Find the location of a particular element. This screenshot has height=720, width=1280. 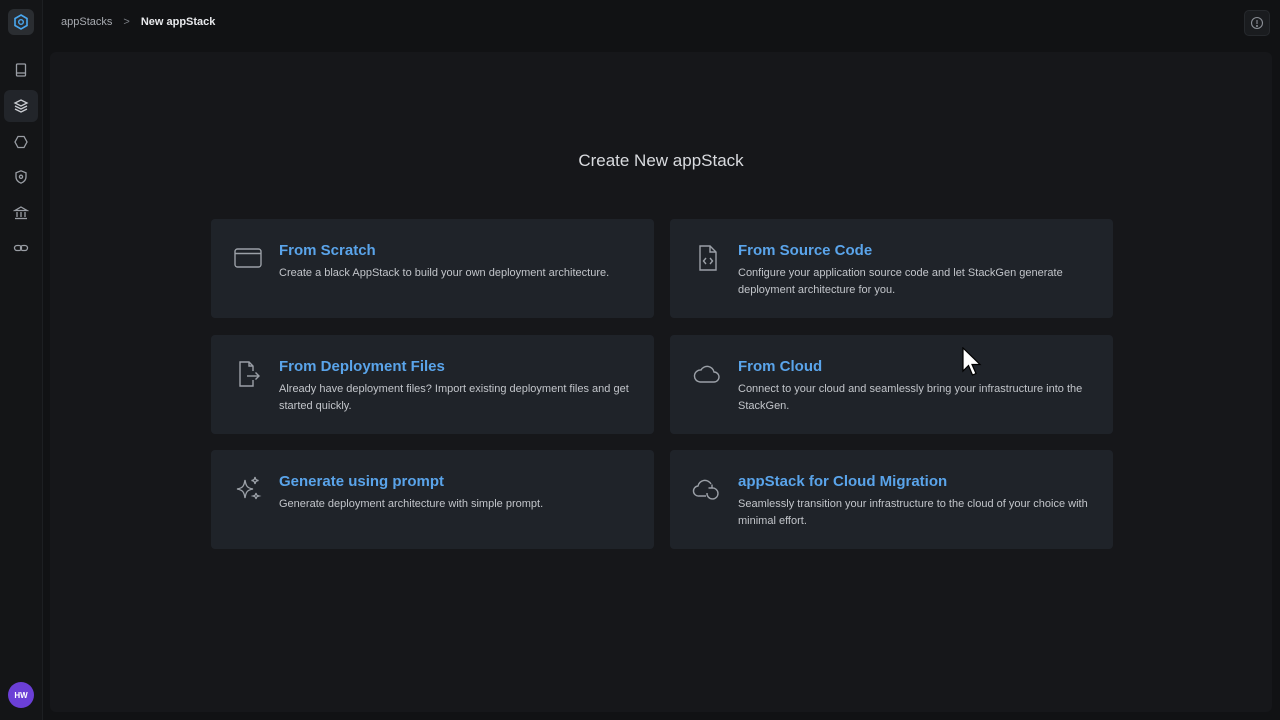

bank-icon is located at coordinates (21, 213).